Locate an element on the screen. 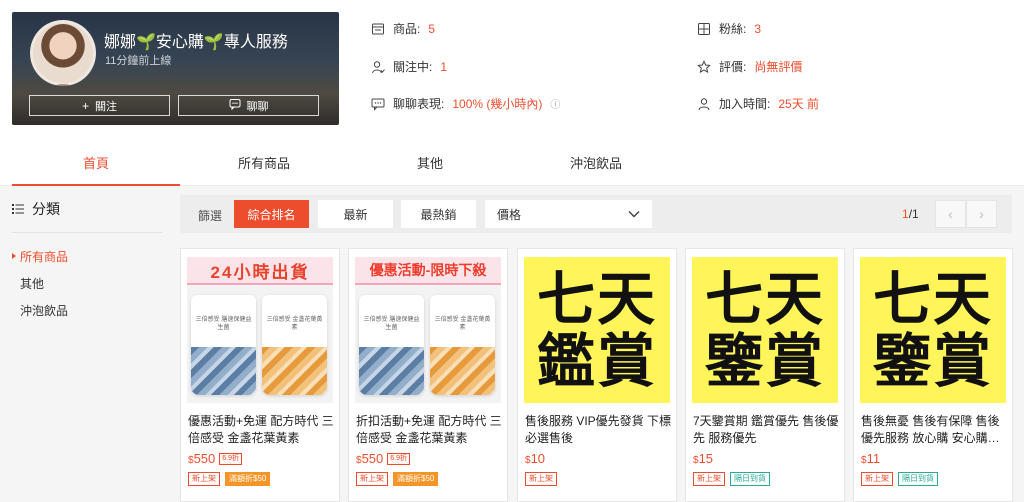 The width and height of the screenshot is (1024, 502). shop-online-status: 11分鐘前上線 is located at coordinates (138, 61).